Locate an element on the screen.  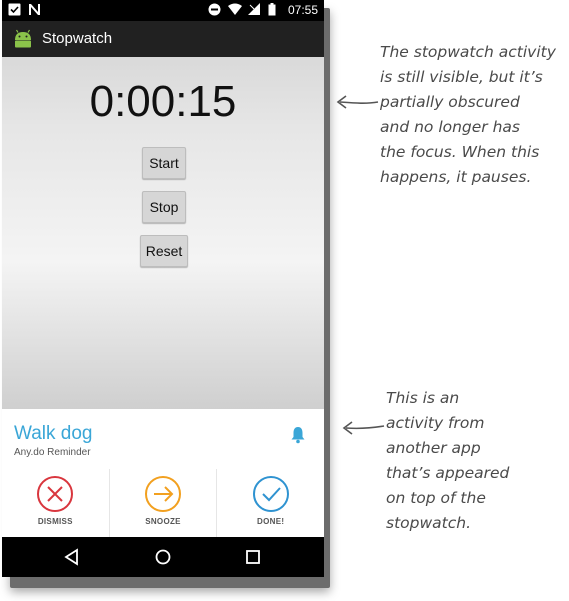
dismiss-button: DISMISS is located at coordinates (56, 503).